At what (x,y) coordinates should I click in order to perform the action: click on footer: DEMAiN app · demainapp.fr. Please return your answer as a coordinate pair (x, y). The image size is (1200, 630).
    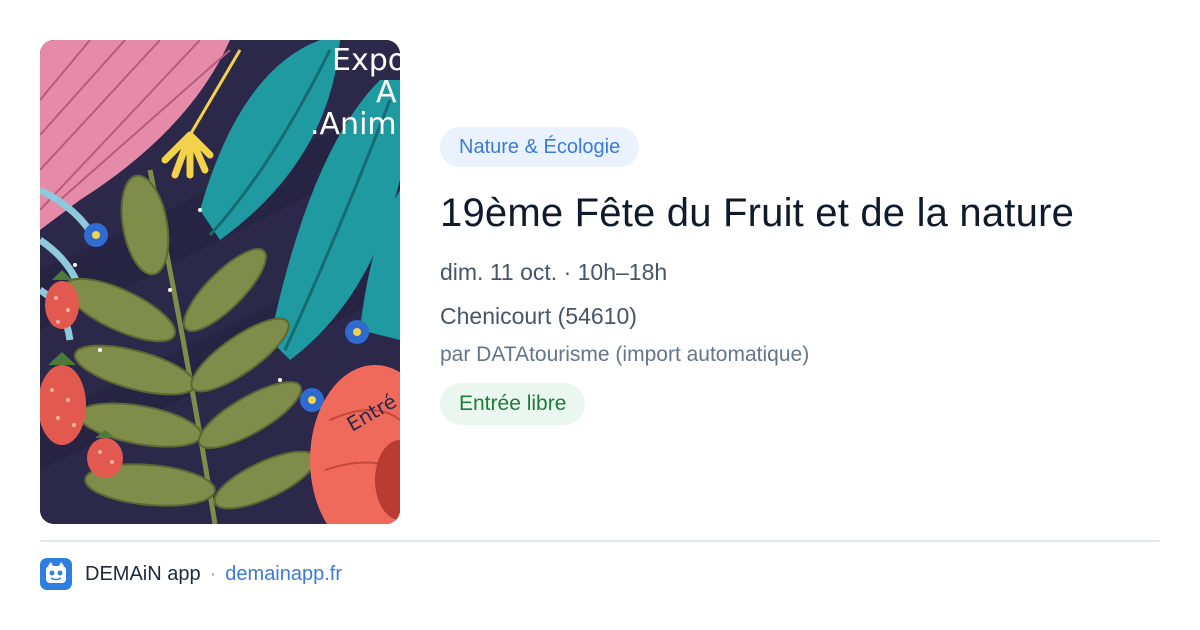
    Looking at the image, I should click on (191, 574).